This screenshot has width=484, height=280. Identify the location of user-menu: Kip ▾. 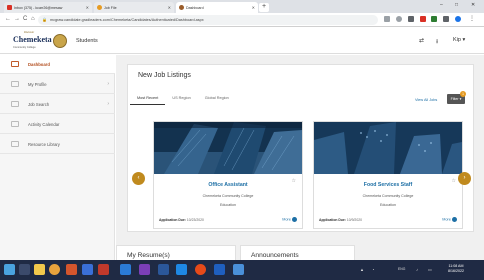
(459, 40).